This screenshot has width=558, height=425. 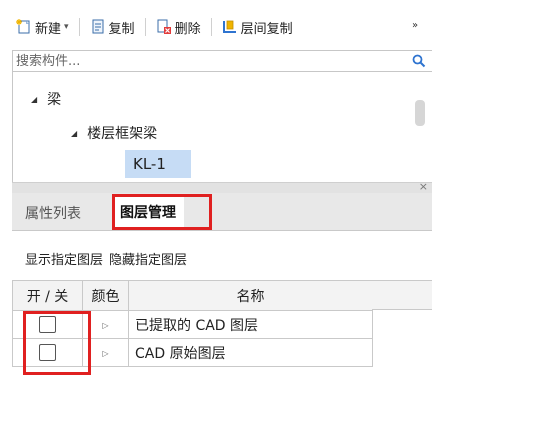 What do you see at coordinates (423, 186) in the screenshot?
I see `close-icon: ×` at bounding box center [423, 186].